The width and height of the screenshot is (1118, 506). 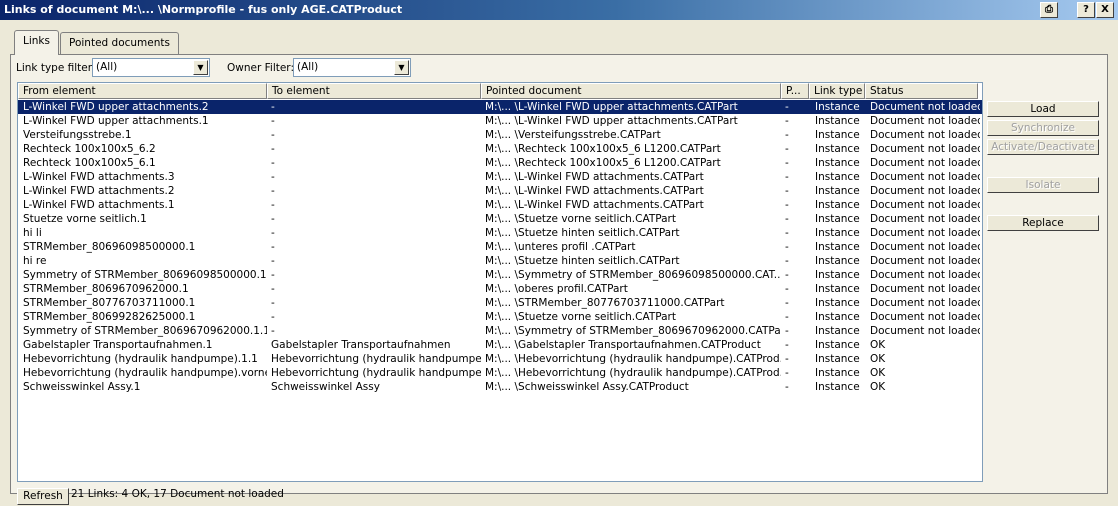 What do you see at coordinates (77, 135) in the screenshot?
I see `cell-from-element: Versteifungsstrebe.1` at bounding box center [77, 135].